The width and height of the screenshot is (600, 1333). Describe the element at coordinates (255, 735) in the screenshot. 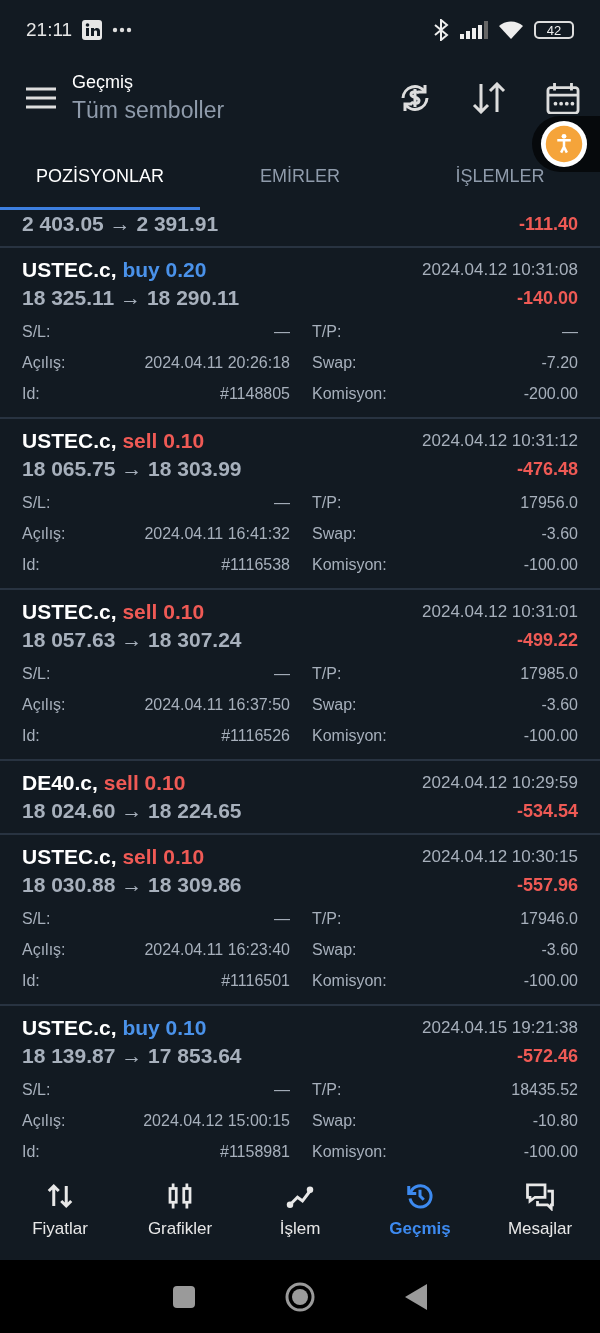

I see `detail-value: #1116526` at that location.